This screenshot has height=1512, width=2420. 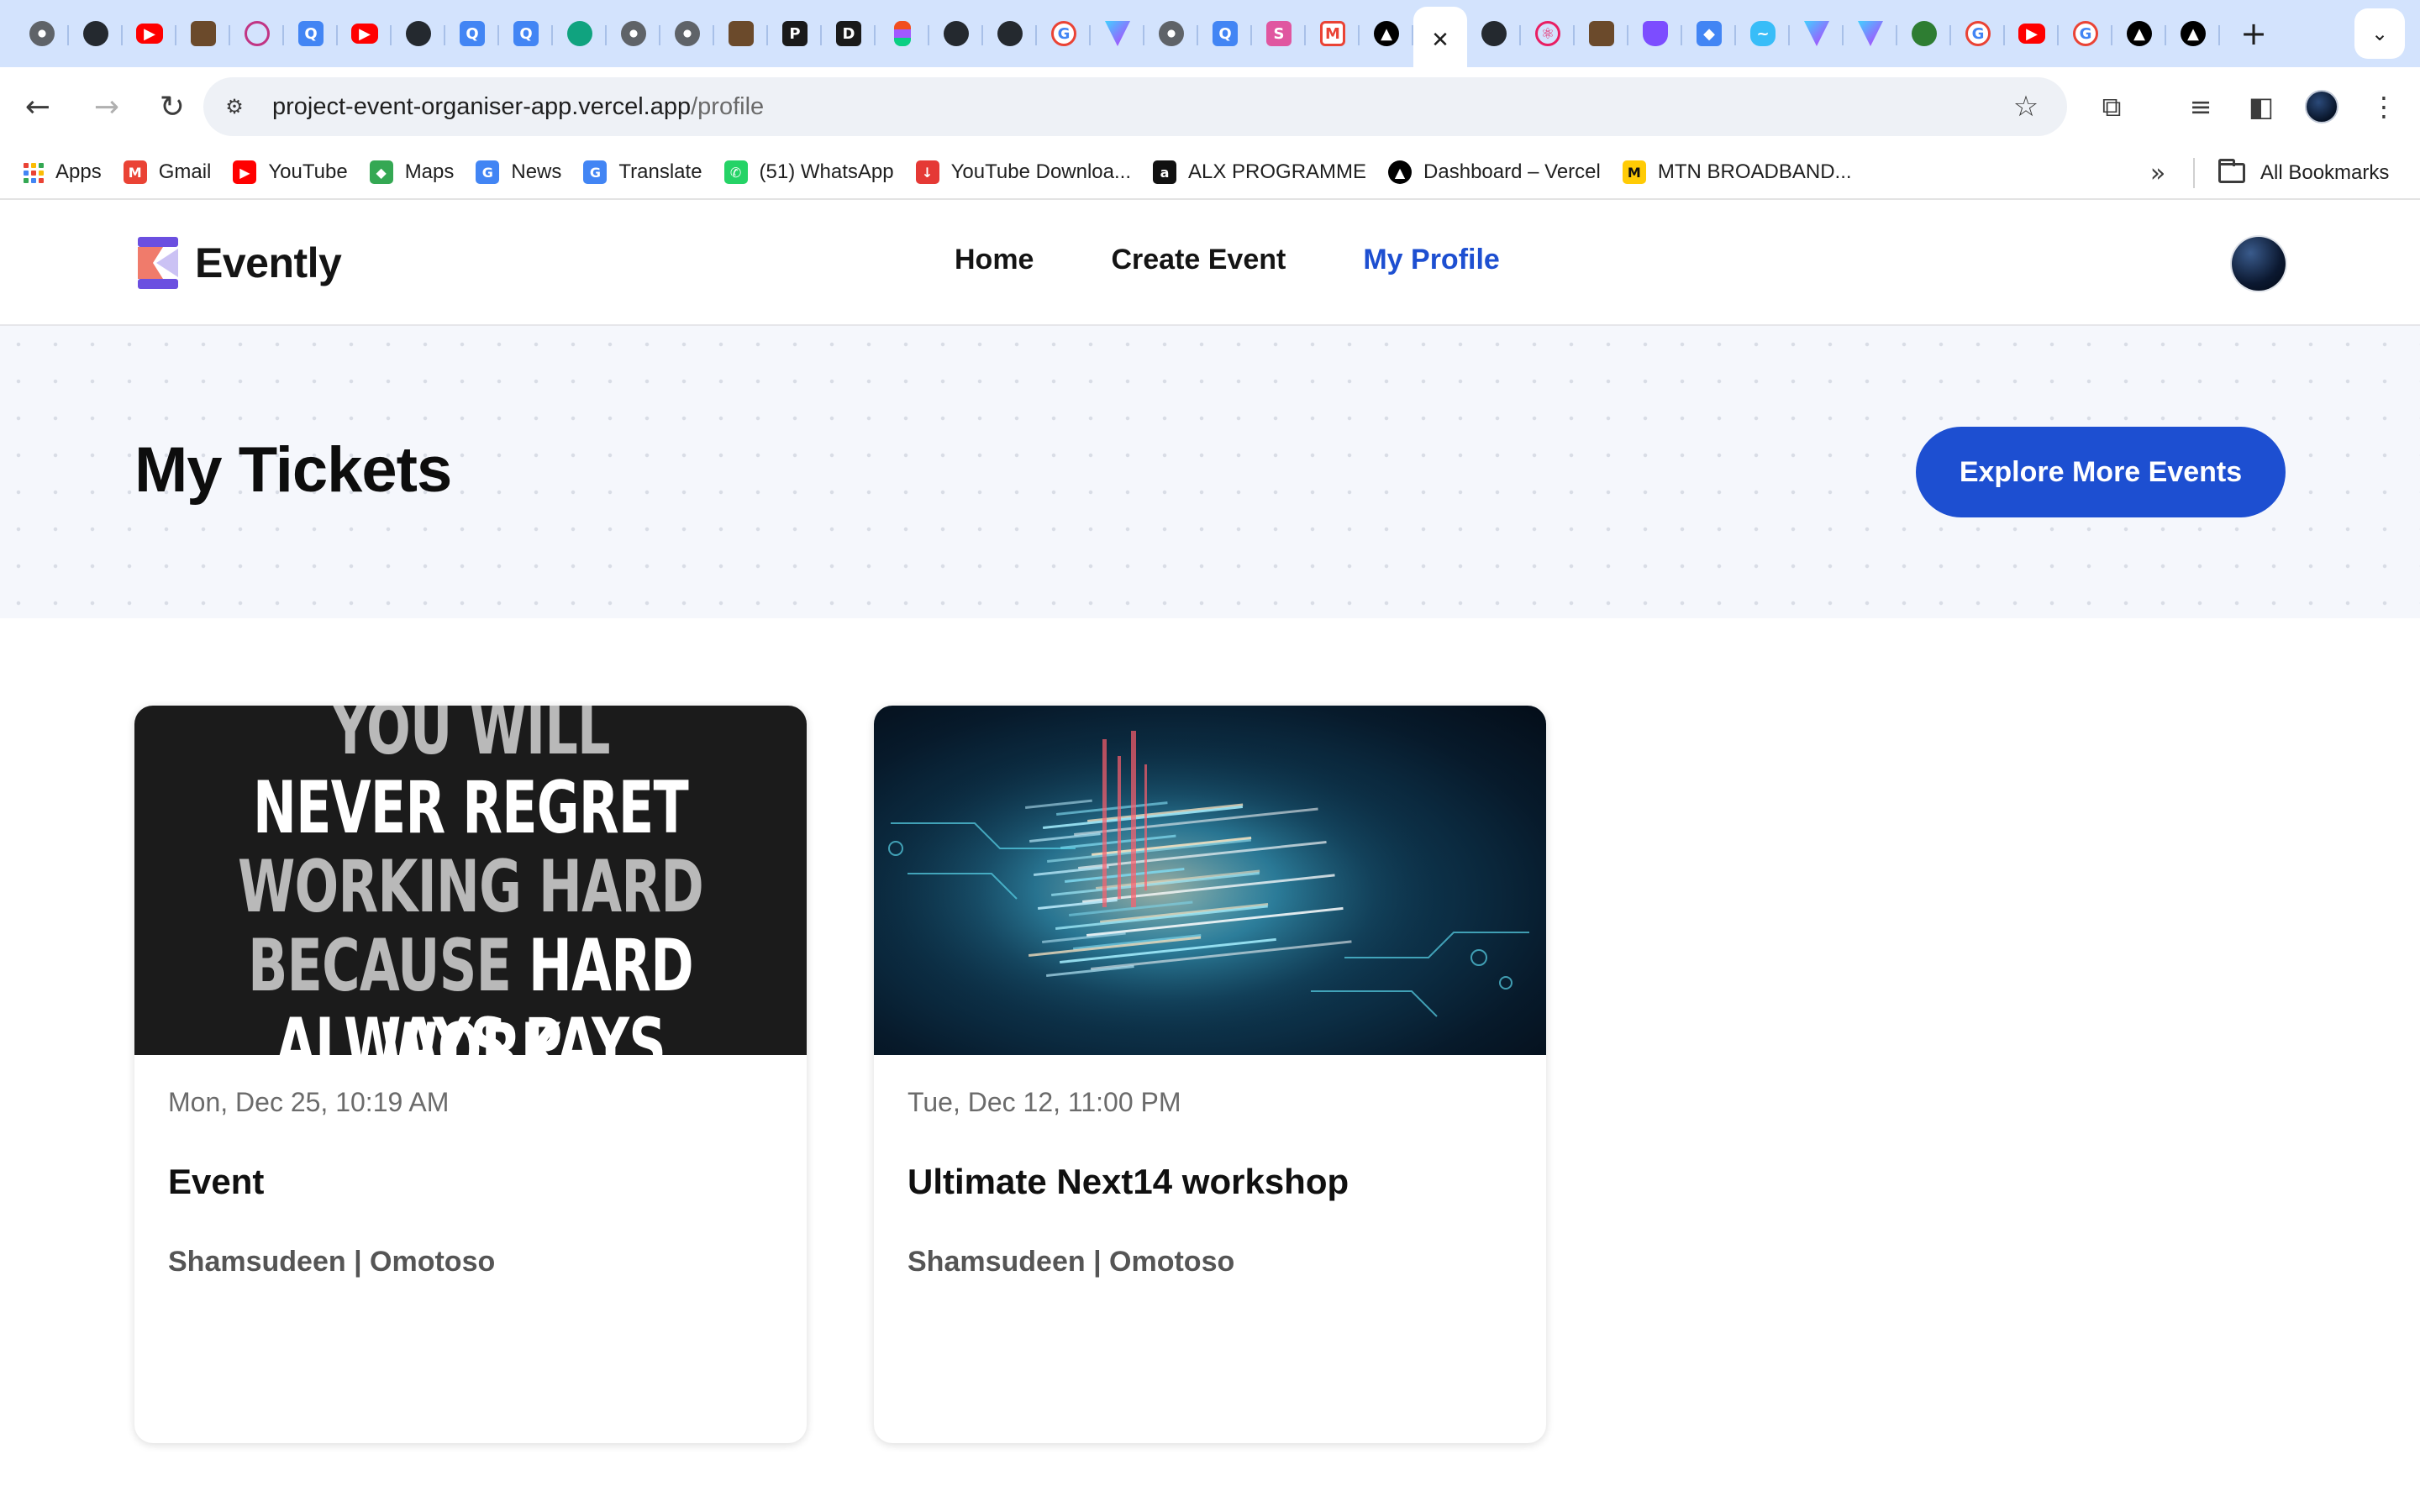 What do you see at coordinates (309, 1102) in the screenshot?
I see `ticket-date: Mon, Dec 25, 10:19 AM` at bounding box center [309, 1102].